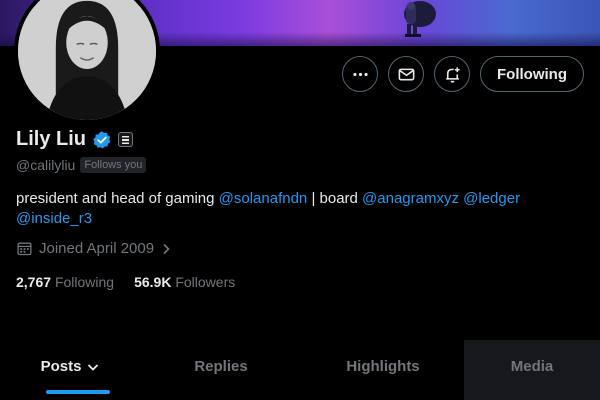 The width and height of the screenshot is (600, 400). I want to click on bio-mention-ledger: @ledger, so click(491, 198).